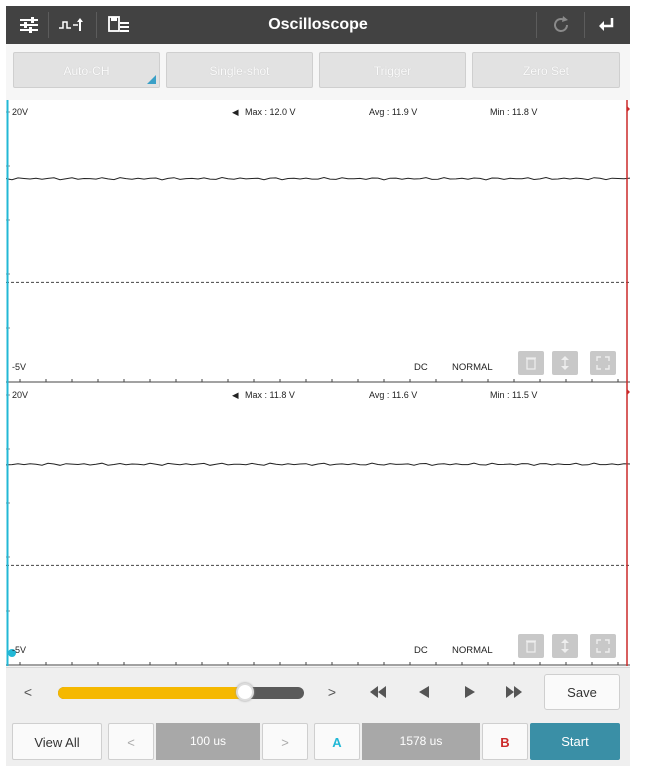 This screenshot has height=770, width=656. I want to click on channel-2-scale-bottom: -5V, so click(19, 650).